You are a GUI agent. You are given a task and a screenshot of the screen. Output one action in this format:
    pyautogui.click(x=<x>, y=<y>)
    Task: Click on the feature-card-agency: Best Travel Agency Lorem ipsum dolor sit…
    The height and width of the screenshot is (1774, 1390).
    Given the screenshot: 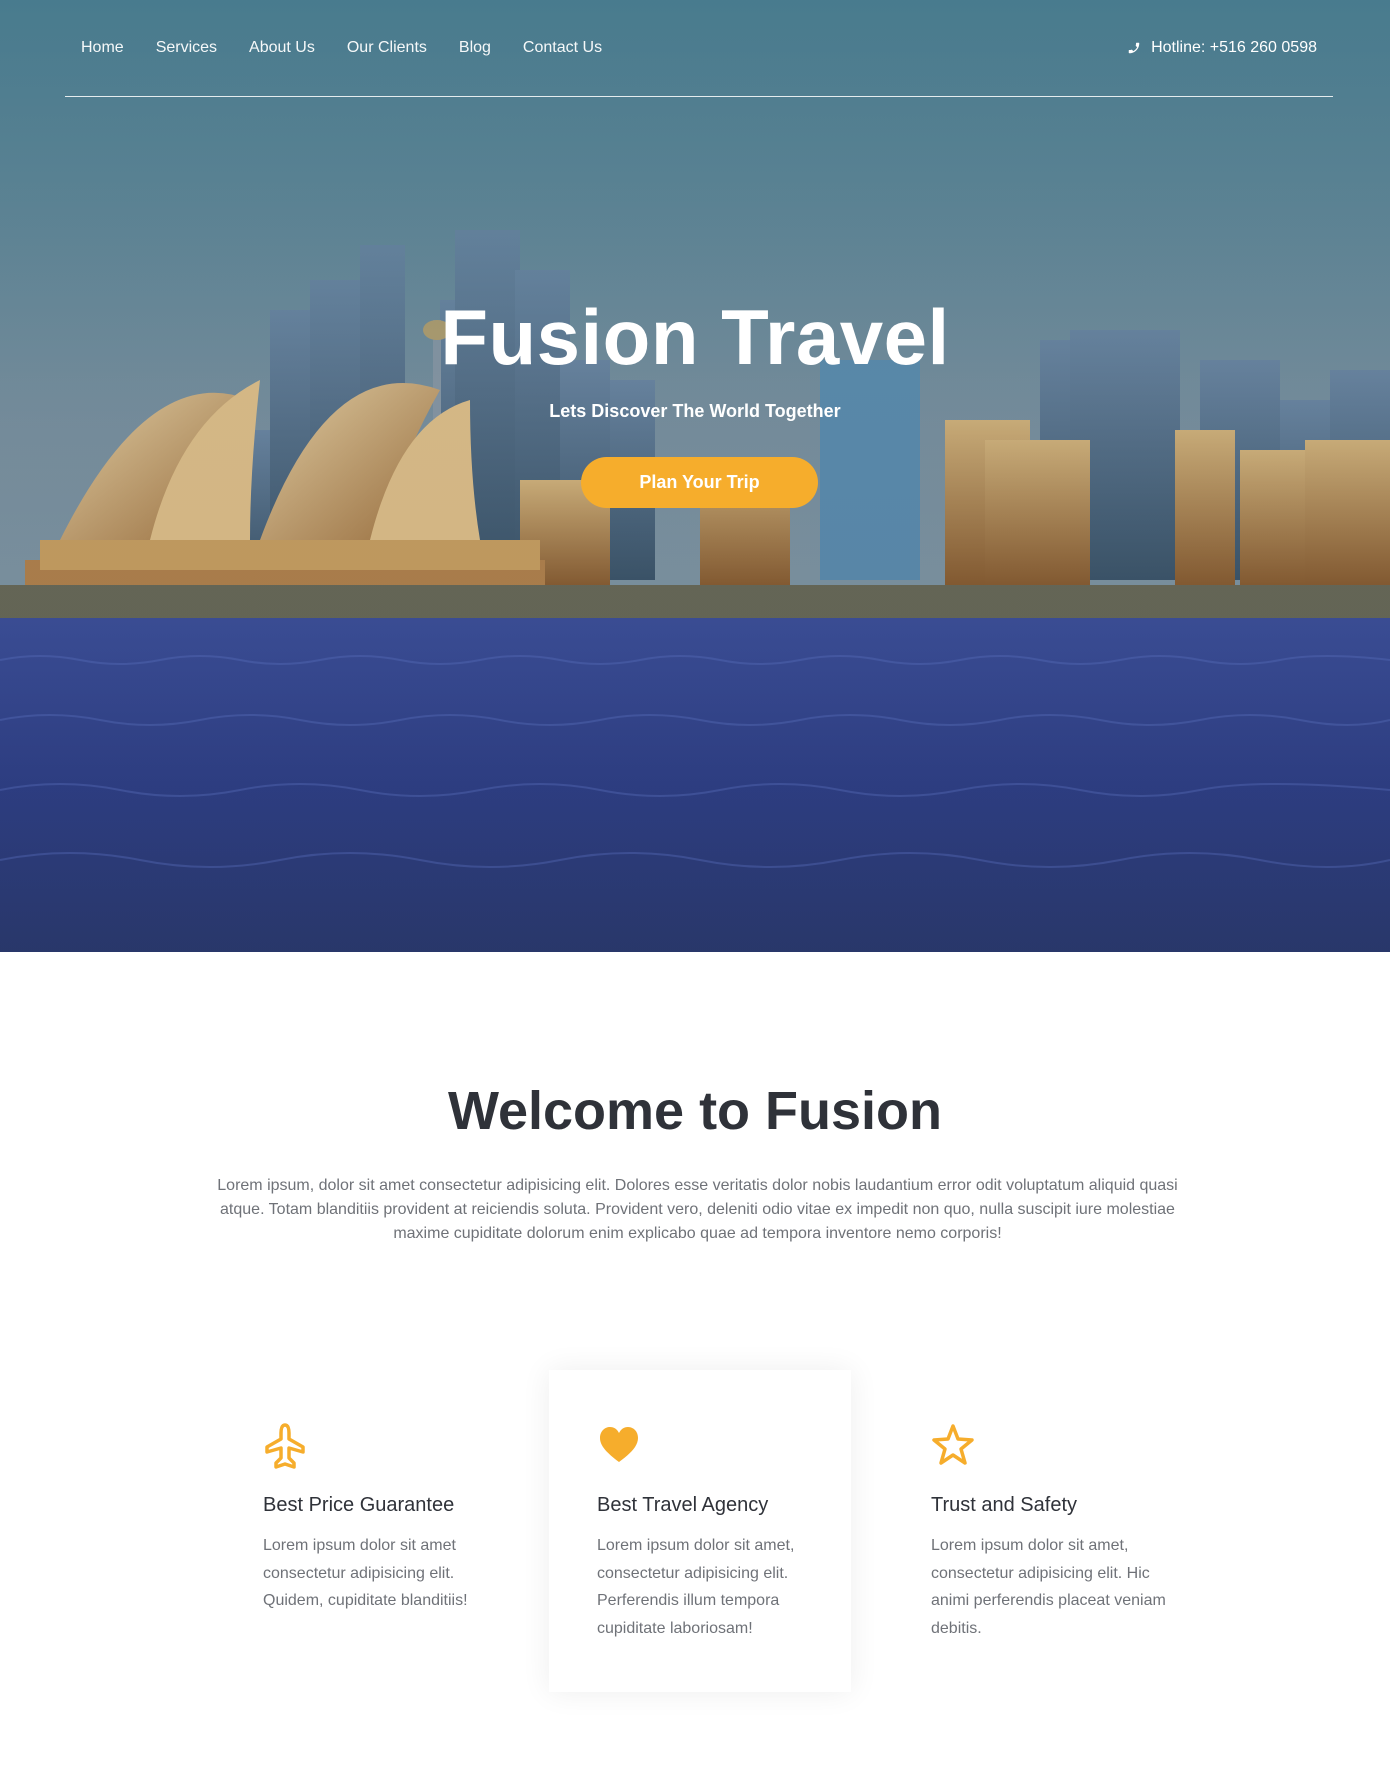 What is the action you would take?
    pyautogui.click(x=700, y=1531)
    